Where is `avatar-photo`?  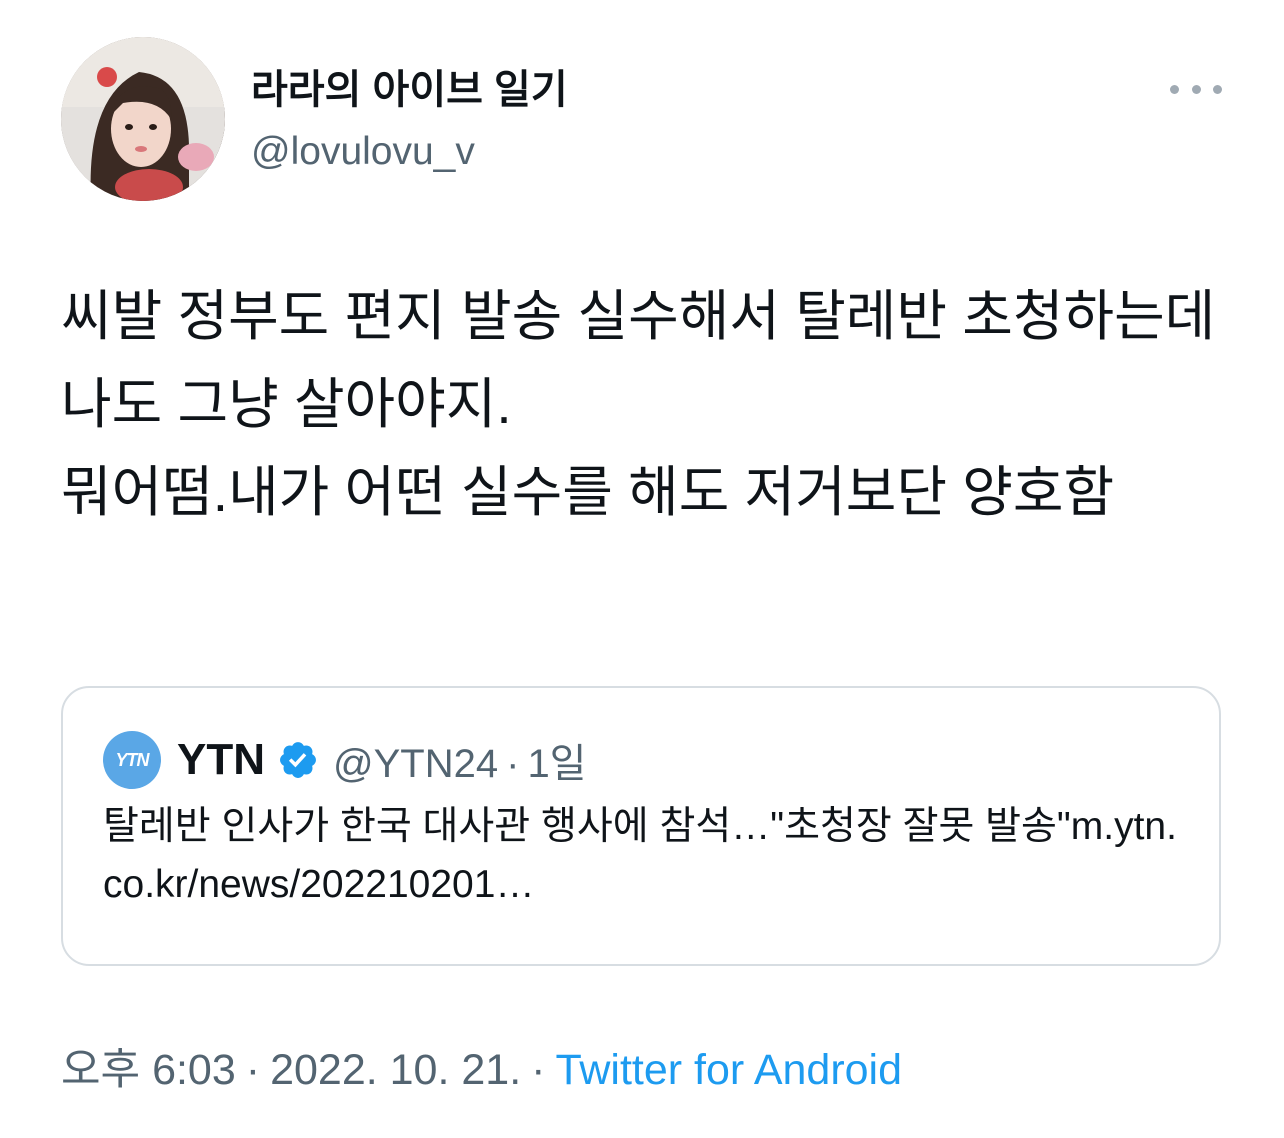
avatar-photo is located at coordinates (143, 119).